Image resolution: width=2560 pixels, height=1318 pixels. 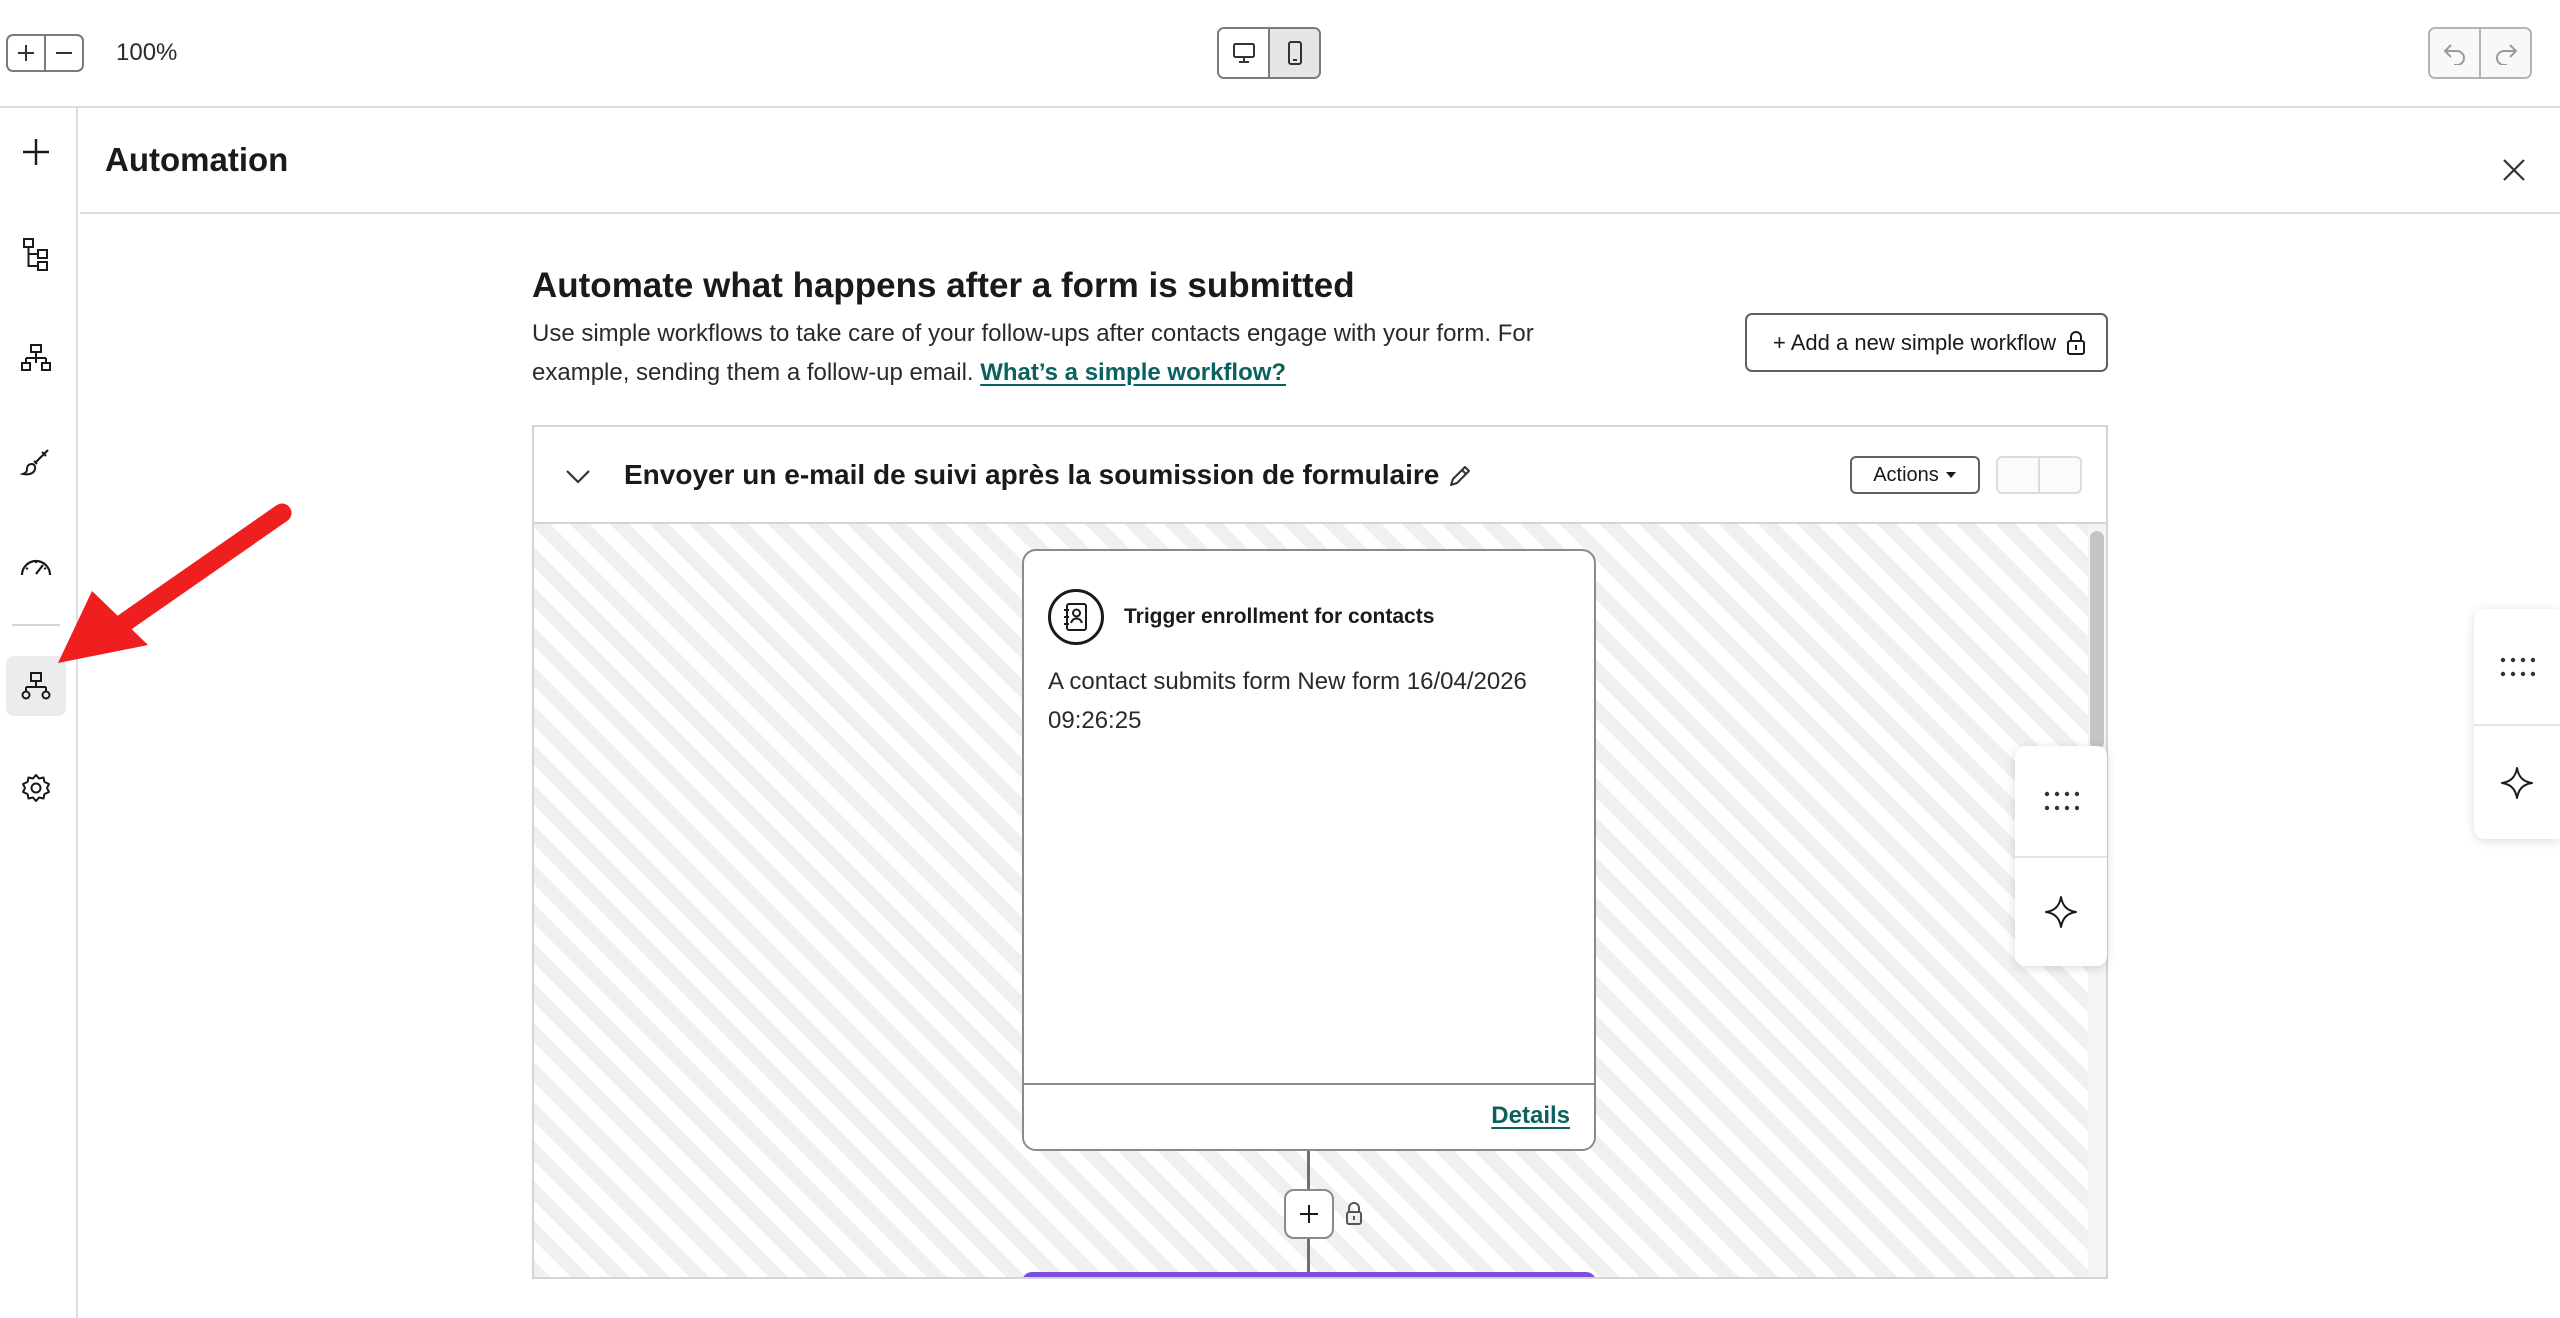 I want to click on trigger-footer: Details, so click(x=1309, y=1116).